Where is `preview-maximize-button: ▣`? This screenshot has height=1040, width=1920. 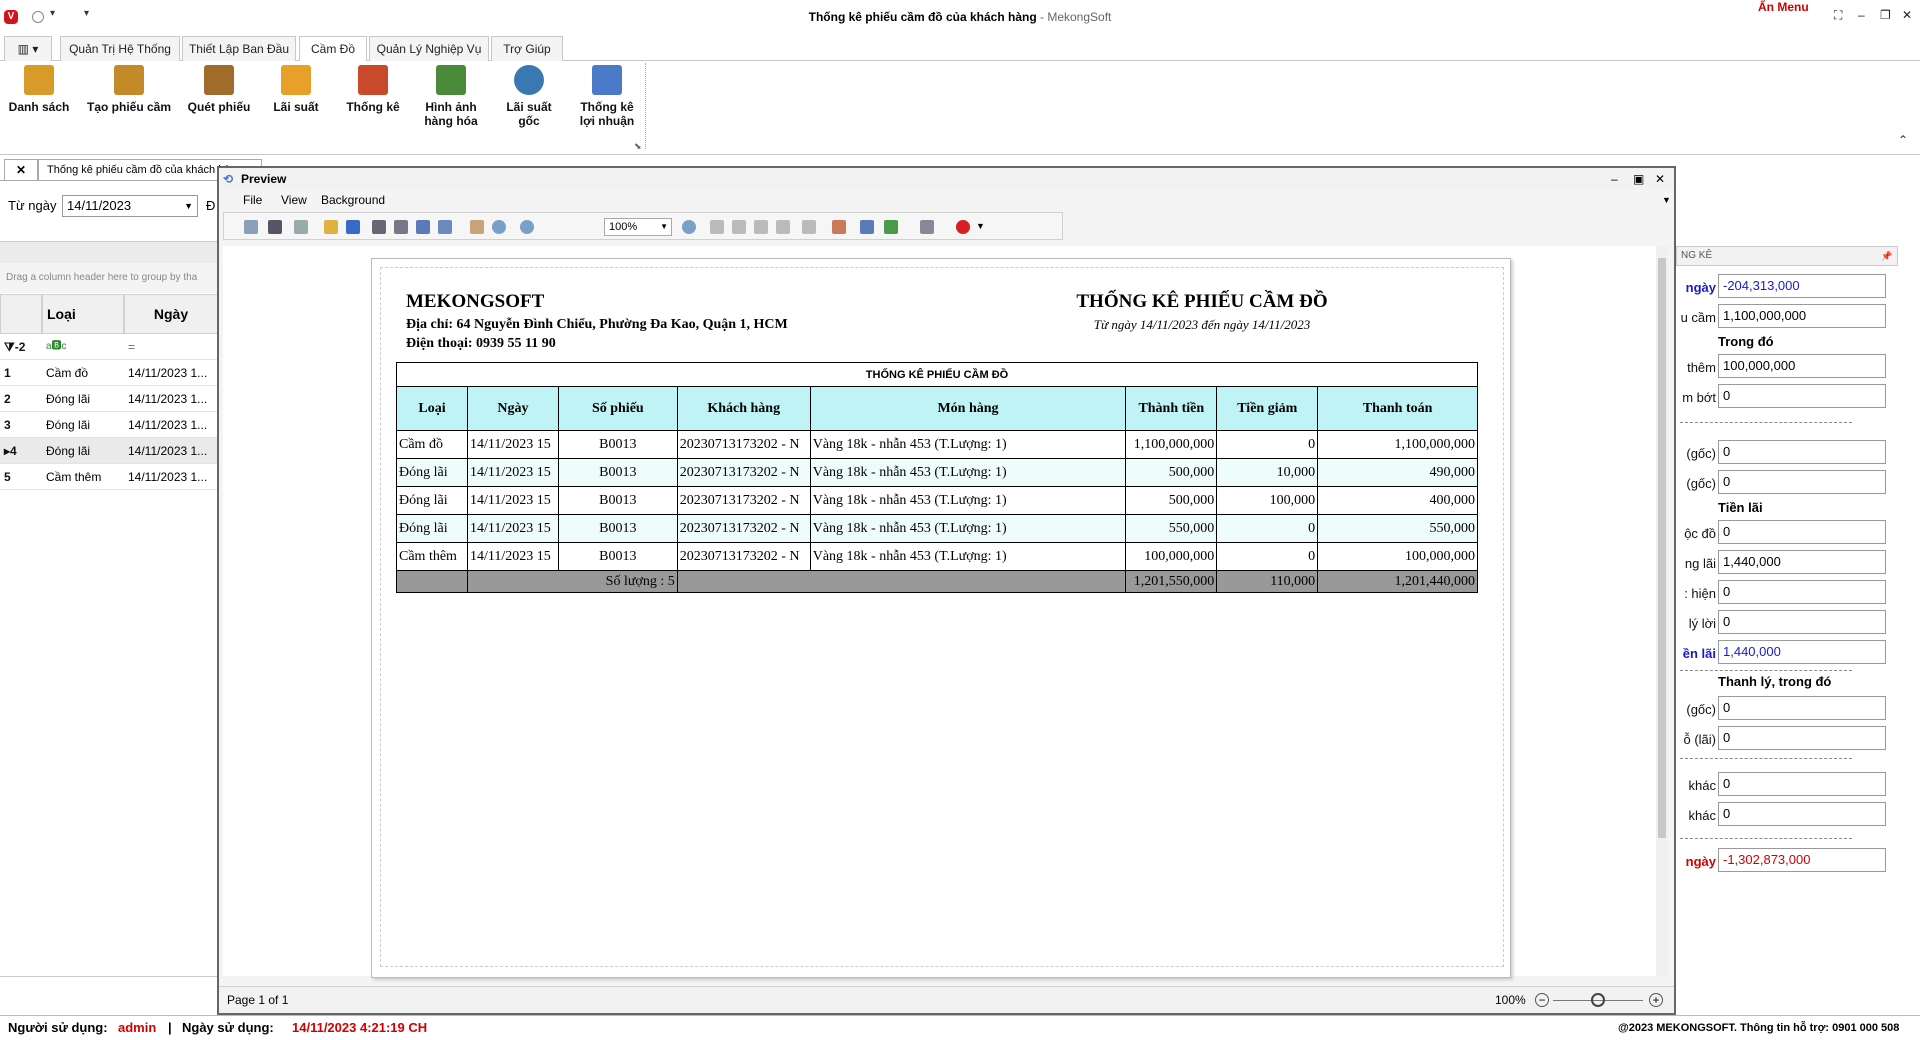 preview-maximize-button: ▣ is located at coordinates (1638, 179).